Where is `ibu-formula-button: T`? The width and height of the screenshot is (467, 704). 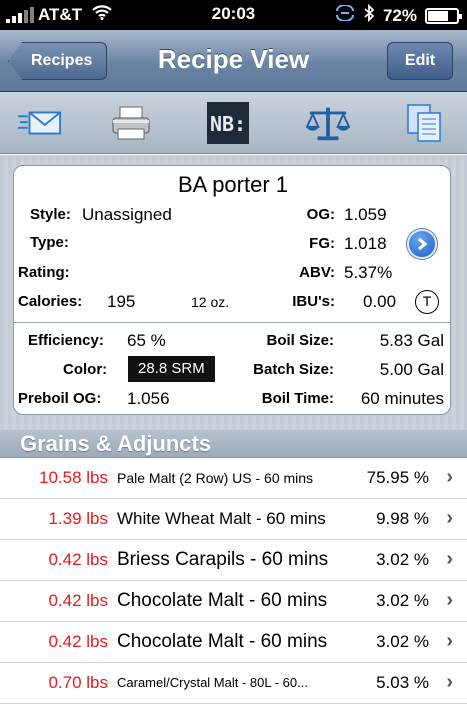
ibu-formula-button: T is located at coordinates (427, 302).